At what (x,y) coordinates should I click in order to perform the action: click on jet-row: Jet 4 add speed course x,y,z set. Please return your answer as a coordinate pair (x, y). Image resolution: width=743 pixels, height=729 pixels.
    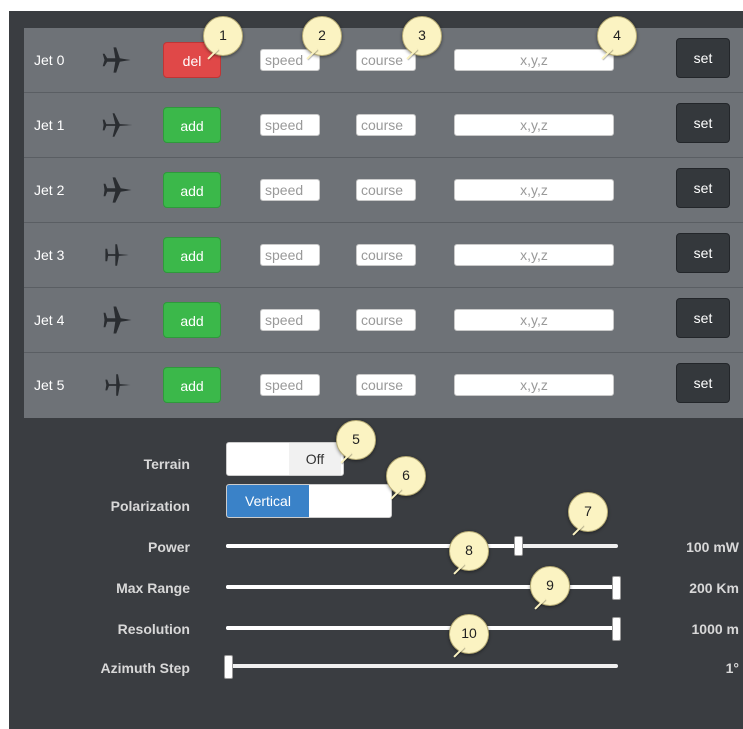
    Looking at the image, I should click on (383, 320).